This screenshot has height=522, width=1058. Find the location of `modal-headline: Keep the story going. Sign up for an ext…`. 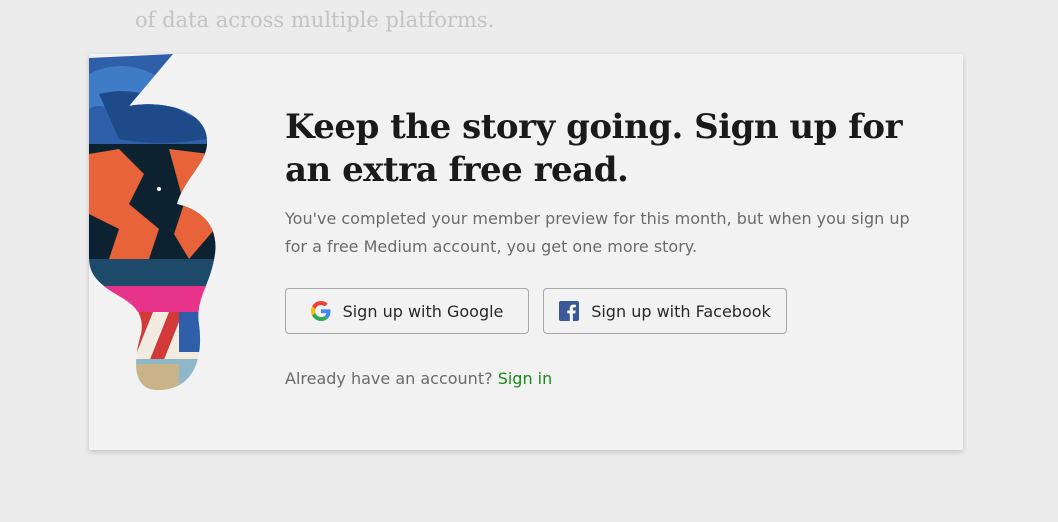

modal-headline: Keep the story going. Sign up for an ext… is located at coordinates (593, 148).